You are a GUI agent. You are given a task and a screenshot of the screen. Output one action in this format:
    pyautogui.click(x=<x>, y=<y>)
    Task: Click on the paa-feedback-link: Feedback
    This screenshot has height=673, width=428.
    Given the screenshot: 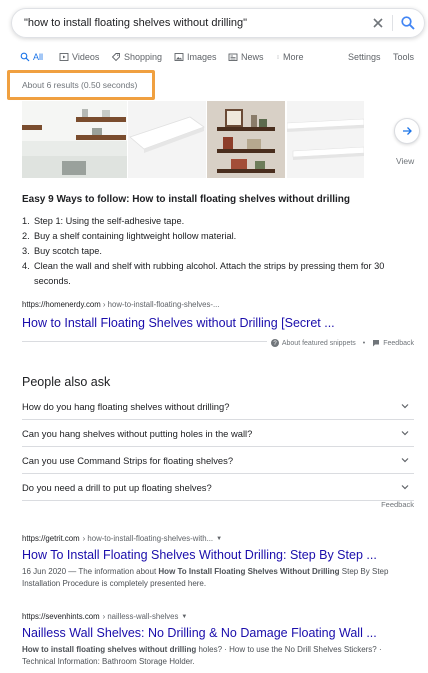 What is the action you would take?
    pyautogui.click(x=397, y=504)
    